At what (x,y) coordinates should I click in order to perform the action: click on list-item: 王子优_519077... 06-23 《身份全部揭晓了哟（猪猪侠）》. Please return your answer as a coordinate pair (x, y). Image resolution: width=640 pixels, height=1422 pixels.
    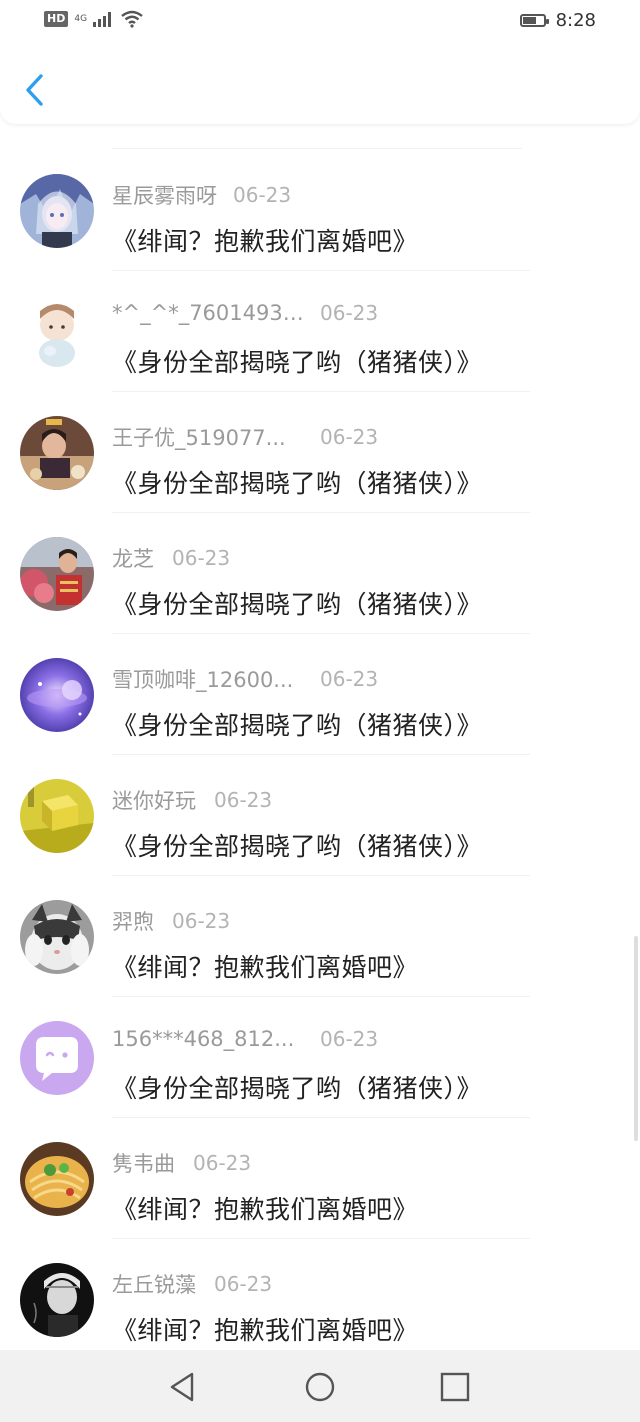
    Looking at the image, I should click on (320, 452).